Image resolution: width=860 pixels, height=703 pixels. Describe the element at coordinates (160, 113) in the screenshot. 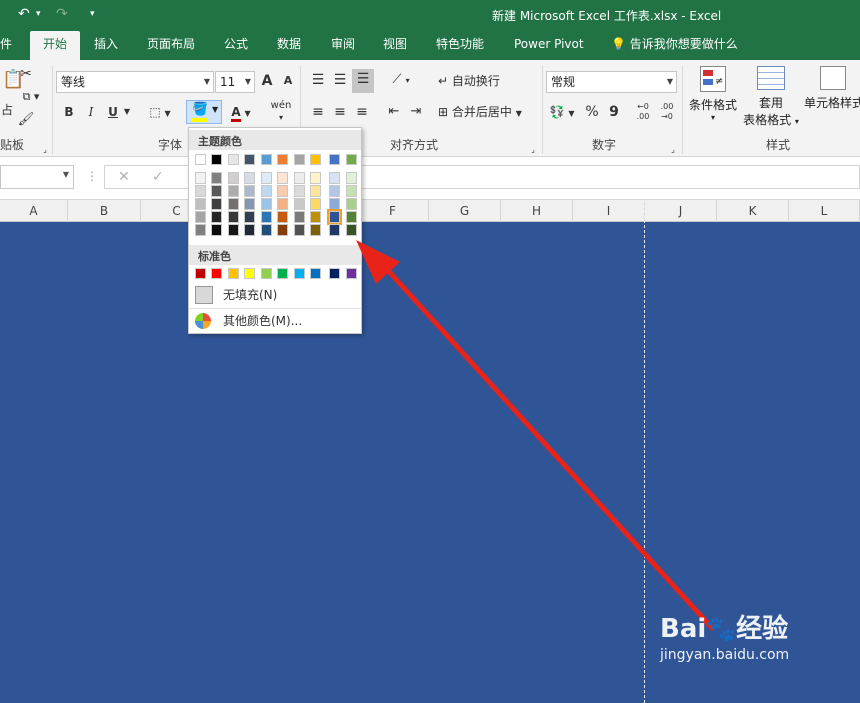

I see `borders-button: ⬚ ▼` at that location.